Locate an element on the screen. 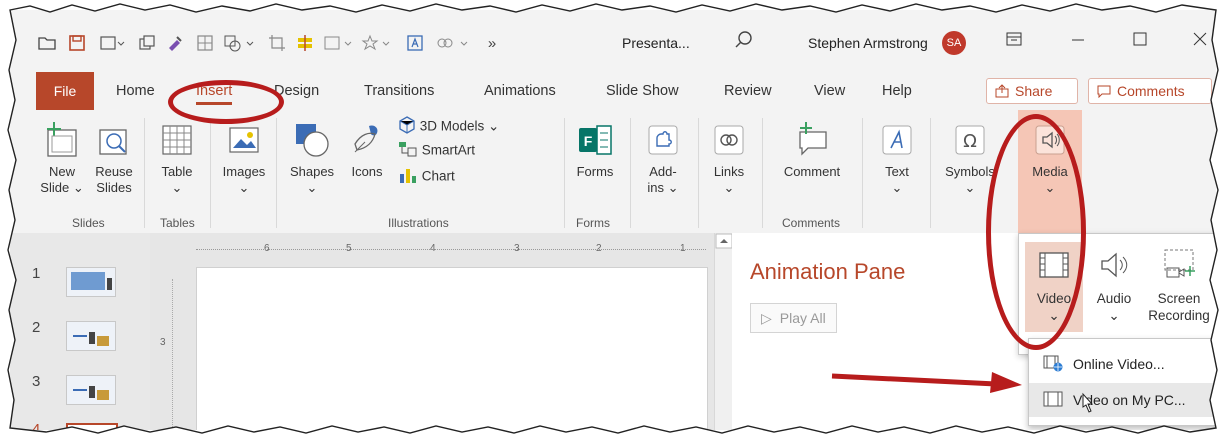  tab-slide-show: Slide Show is located at coordinates (642, 91).